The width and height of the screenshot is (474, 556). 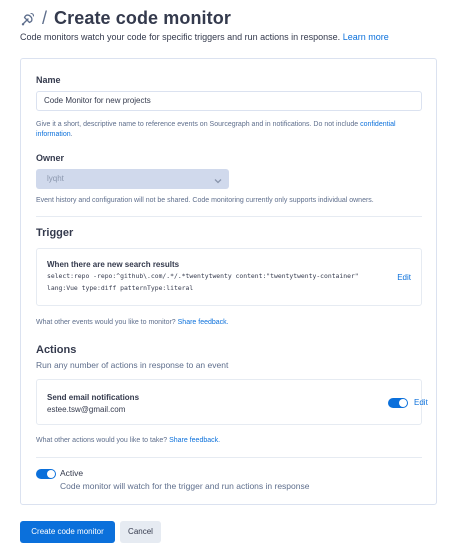 I want to click on email-action-title: Send email notifications, so click(x=93, y=397).